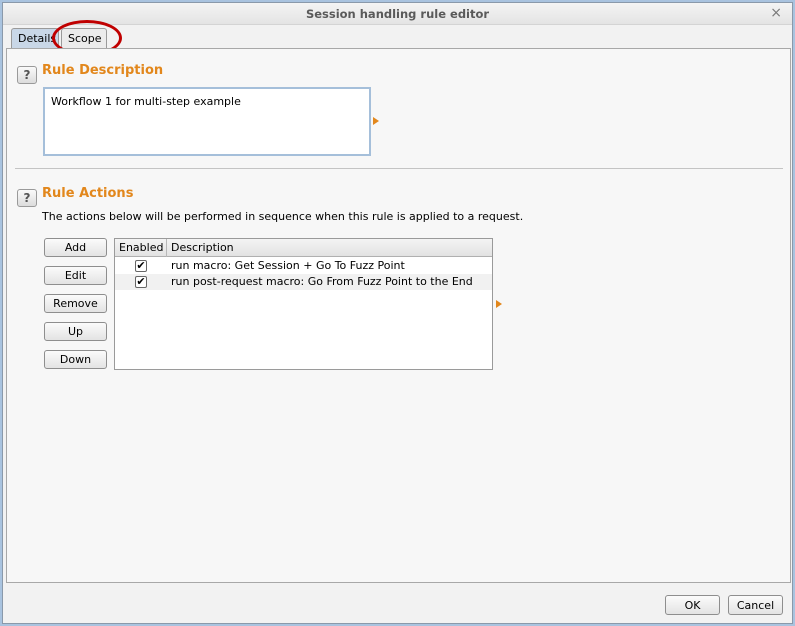 The width and height of the screenshot is (795, 626). What do you see at coordinates (166, 248) in the screenshot?
I see `column-separator` at bounding box center [166, 248].